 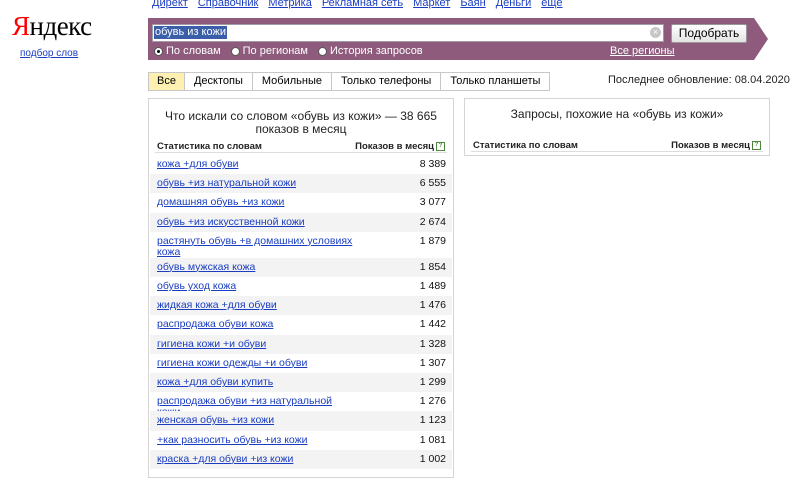 I want to click on shows-count: 1 002, so click(x=432, y=458).